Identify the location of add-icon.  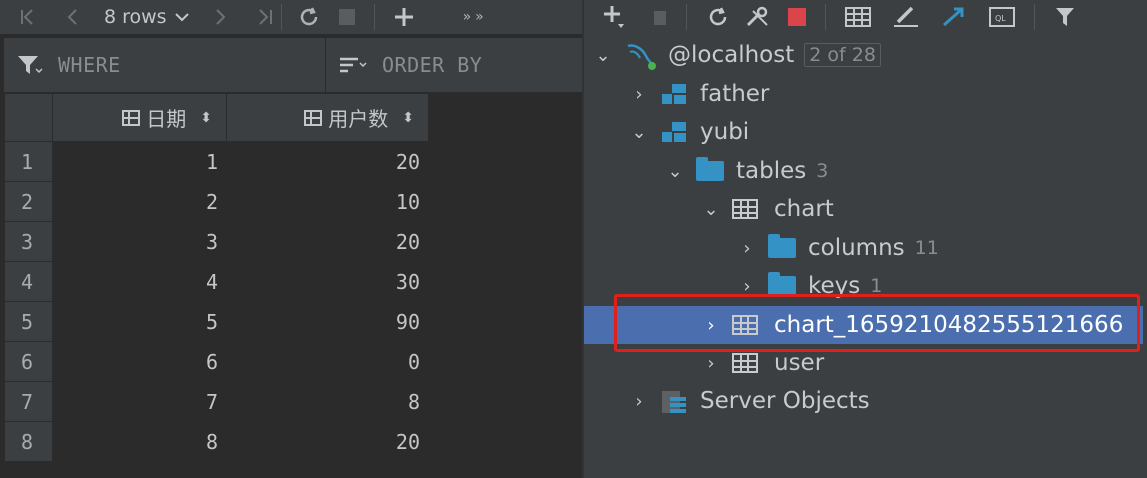
(614, 17).